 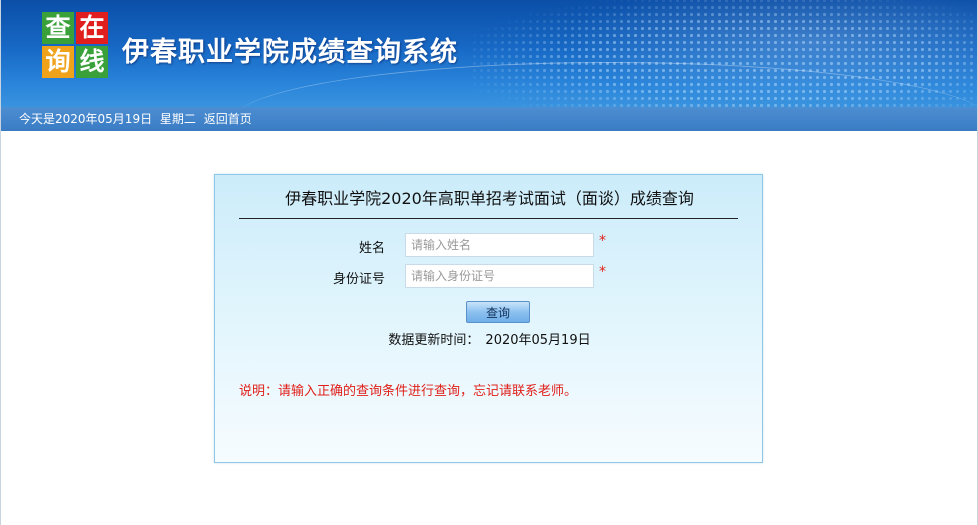 I want to click on logo-tile-xun: 询, so click(x=58, y=62).